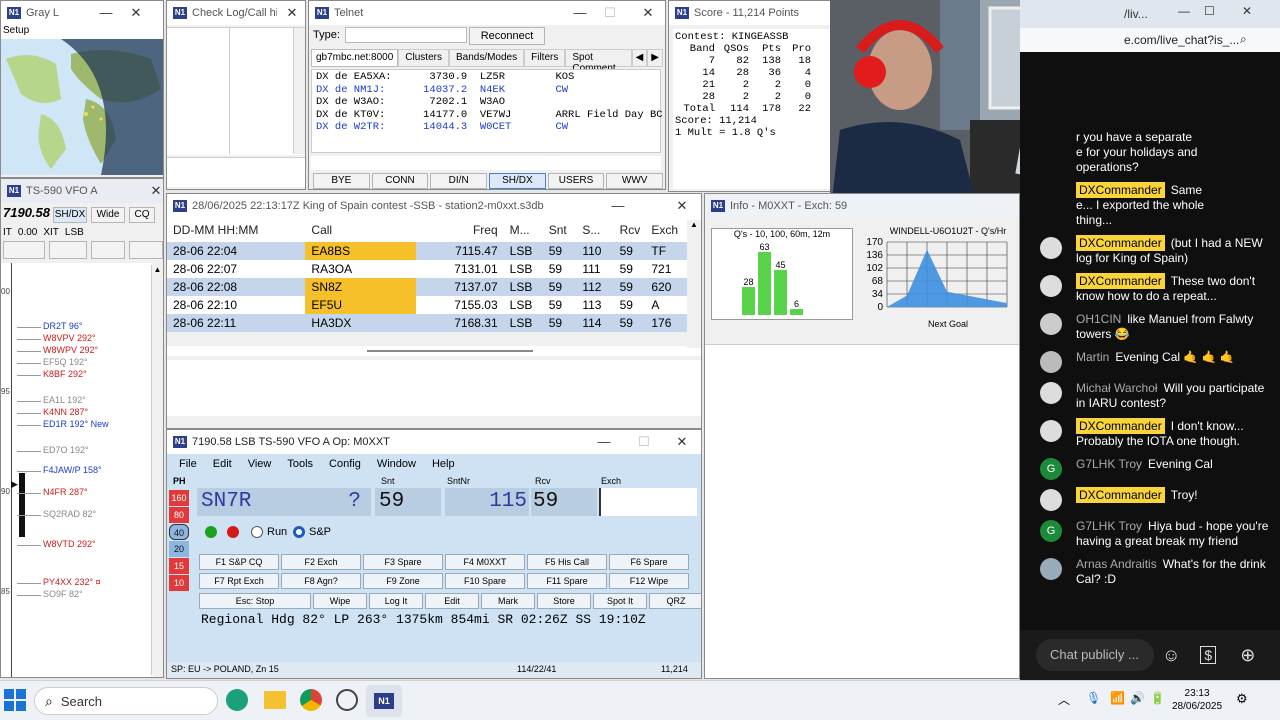  I want to click on log-row: 28-06 22:10 EF5U 7155.03 LSB 59 113 59 A, so click(434, 305).